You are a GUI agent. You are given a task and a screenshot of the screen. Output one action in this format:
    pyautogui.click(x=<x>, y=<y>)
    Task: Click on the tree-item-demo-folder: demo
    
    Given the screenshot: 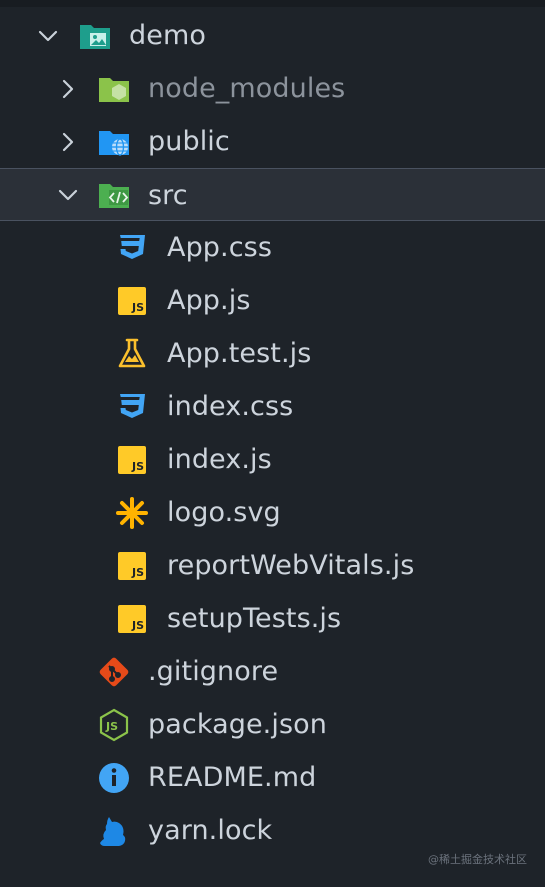 What is the action you would take?
    pyautogui.click(x=272, y=35)
    